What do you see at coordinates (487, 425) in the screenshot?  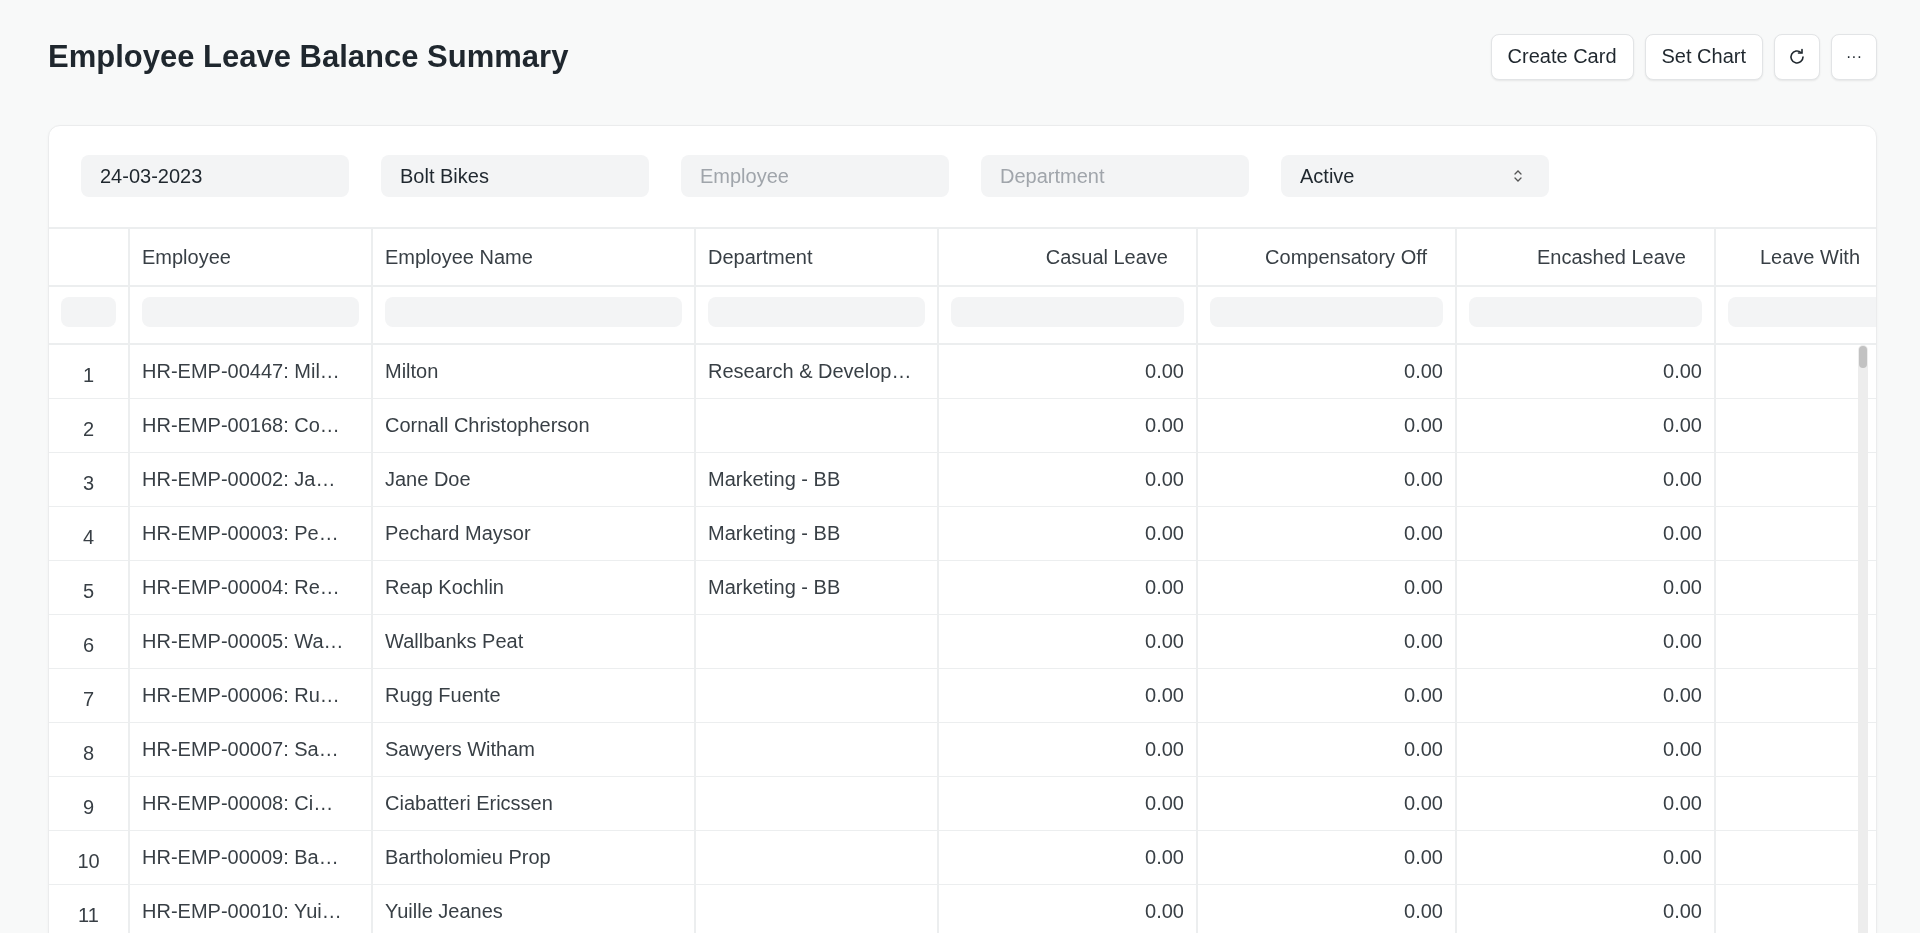 I see `table-cell: Cornall Christopherson` at bounding box center [487, 425].